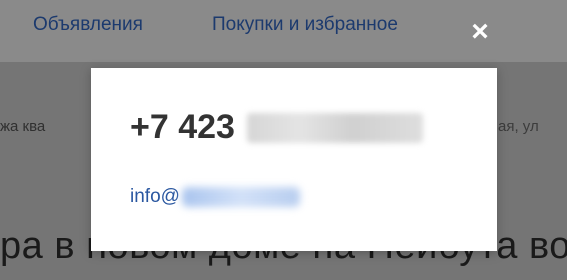 The image size is (567, 280). Describe the element at coordinates (23, 126) in the screenshot. I see `background-snippet-left: жа ква` at that location.